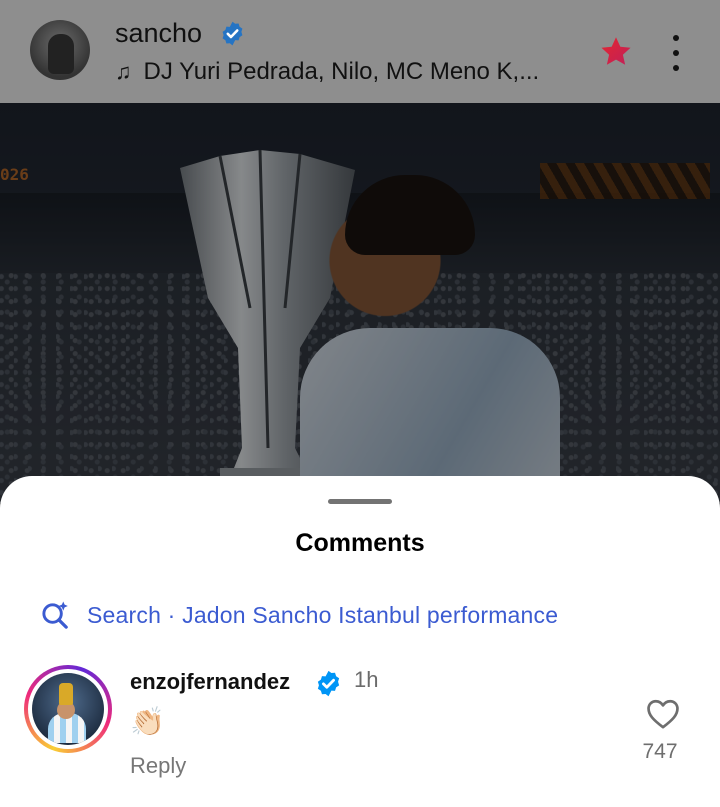  What do you see at coordinates (158, 766) in the screenshot?
I see `reply-button: Reply` at bounding box center [158, 766].